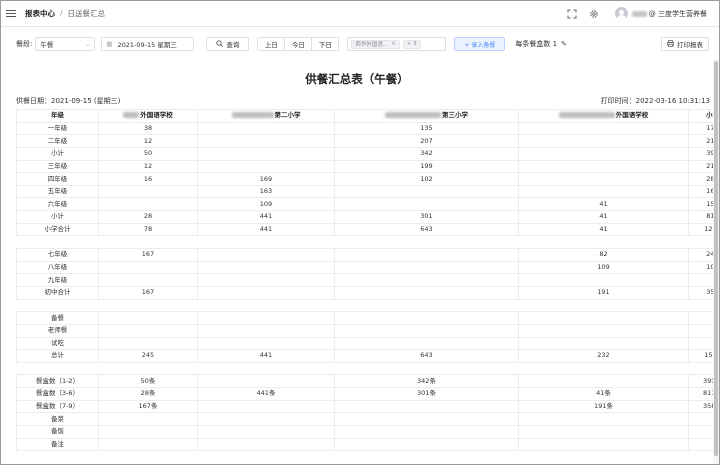 Image resolution: width=720 pixels, height=465 pixels. What do you see at coordinates (678, 14) in the screenshot?
I see `user-name: @ 三度学生营养餐` at bounding box center [678, 14].